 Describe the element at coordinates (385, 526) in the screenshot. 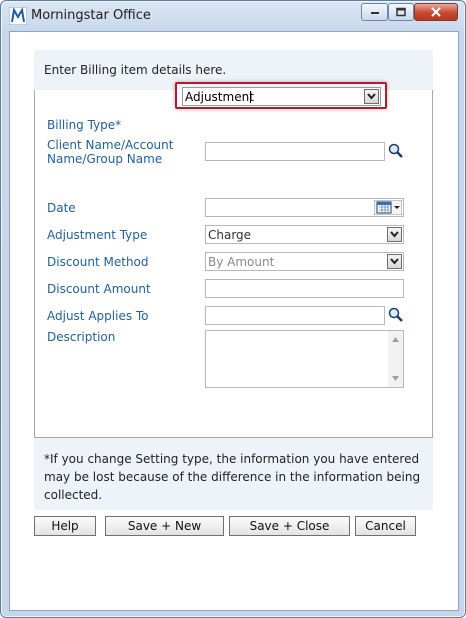

I see `cancel-button: Cancel` at that location.